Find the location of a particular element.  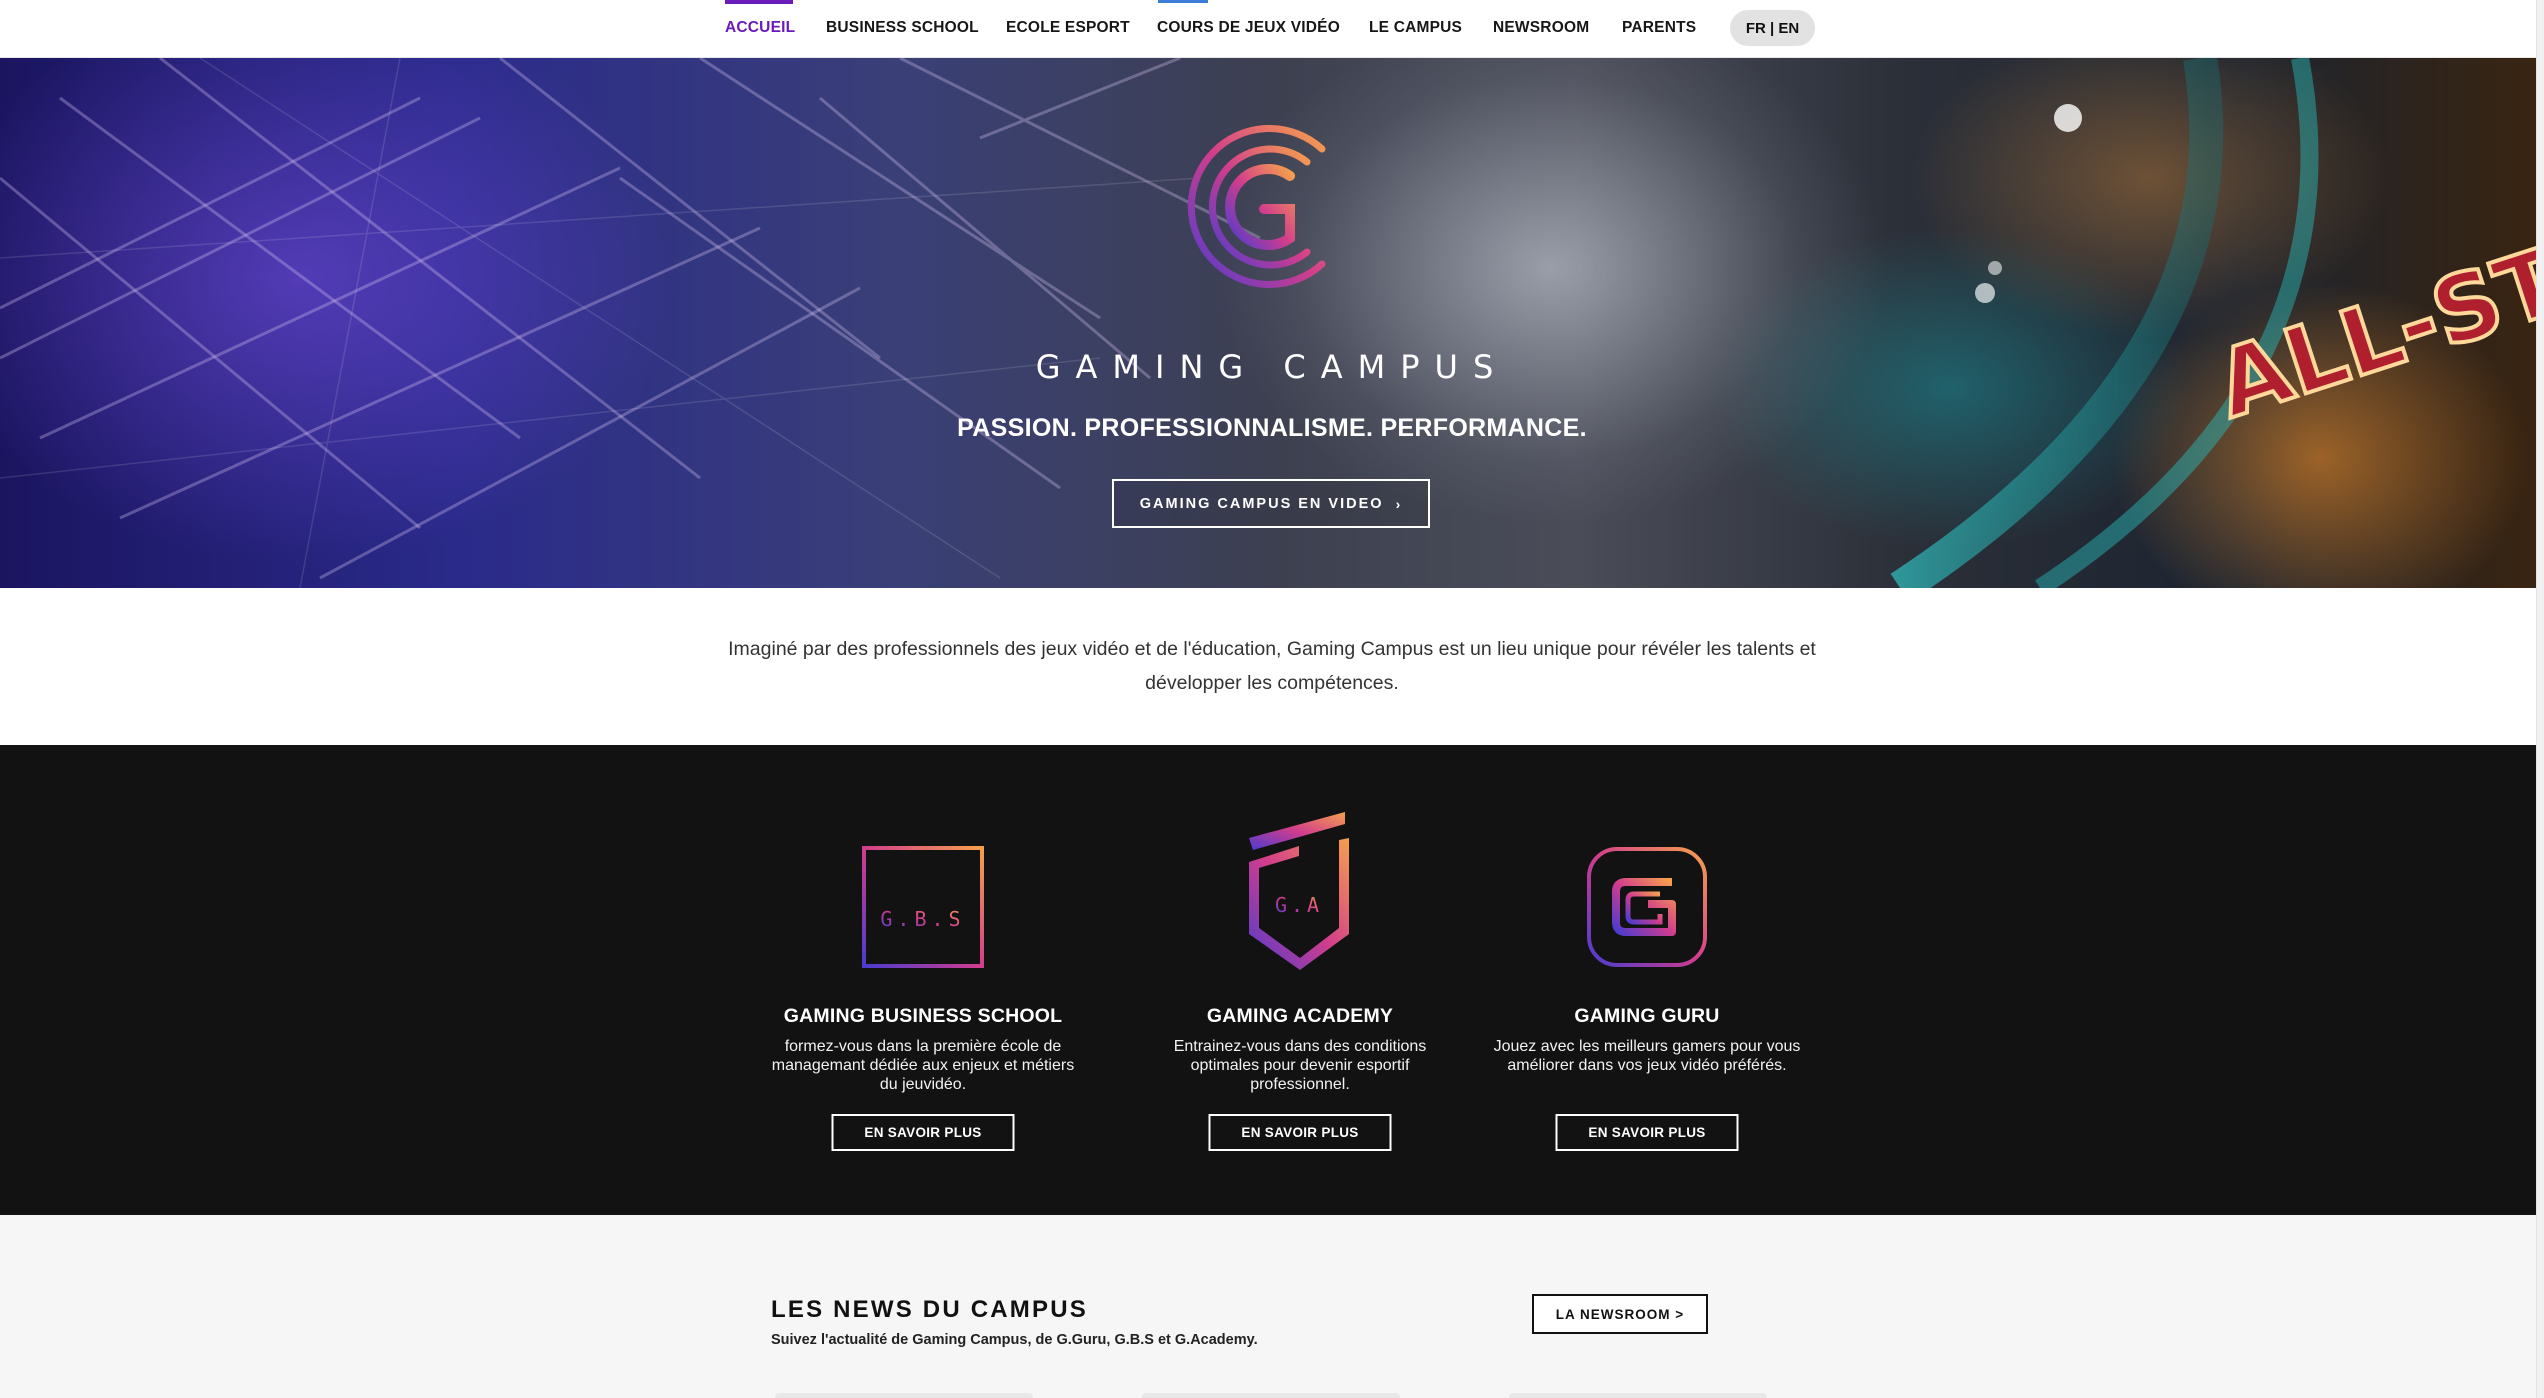

nav-item-parents: PARENTS is located at coordinates (1659, 28).